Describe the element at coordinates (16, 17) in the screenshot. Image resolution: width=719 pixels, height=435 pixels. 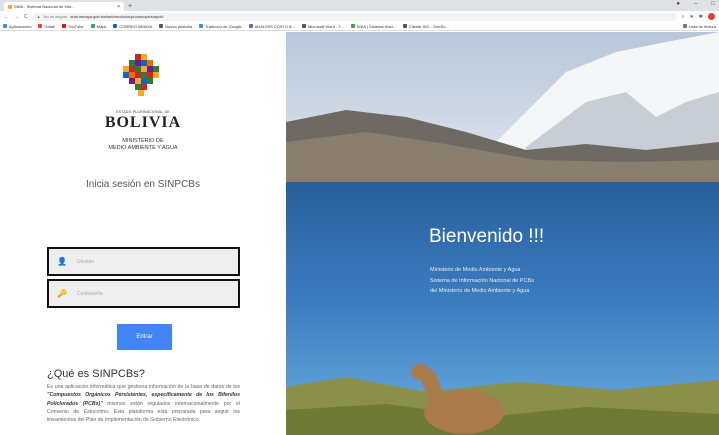
I see `forward-icon: →` at that location.